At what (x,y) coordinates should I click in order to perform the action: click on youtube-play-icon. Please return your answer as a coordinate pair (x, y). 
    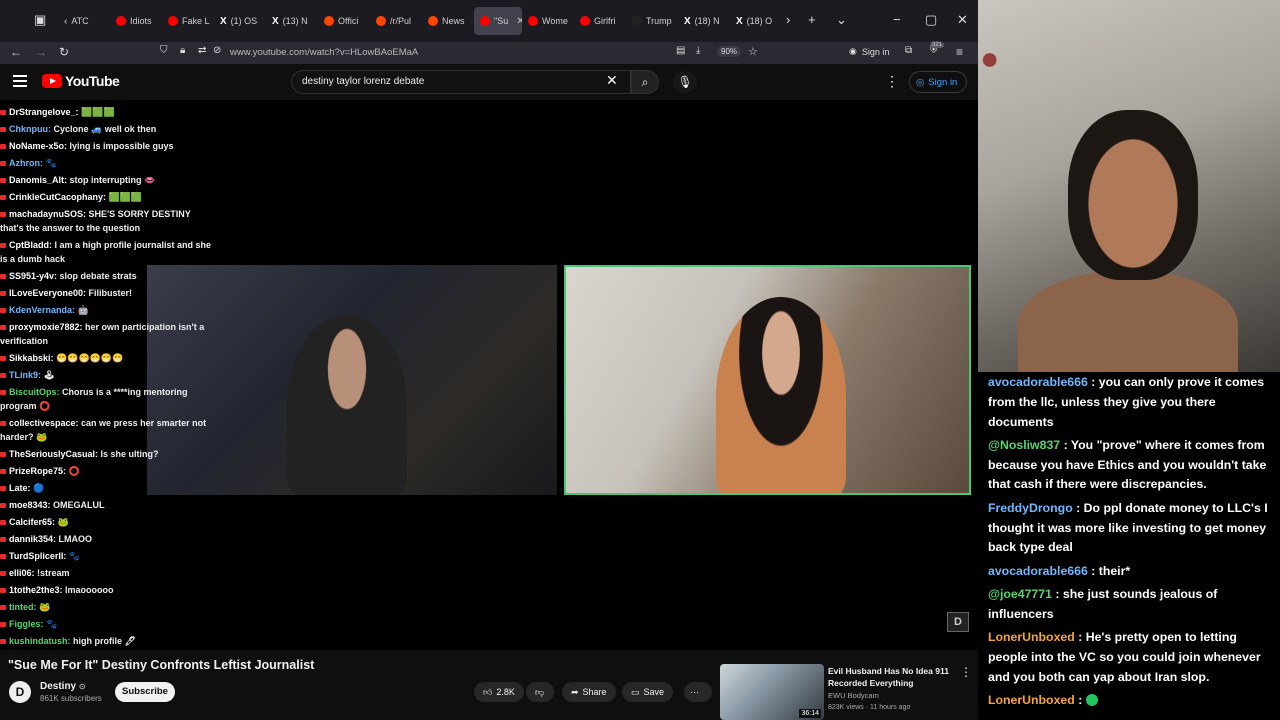
    Looking at the image, I should click on (52, 81).